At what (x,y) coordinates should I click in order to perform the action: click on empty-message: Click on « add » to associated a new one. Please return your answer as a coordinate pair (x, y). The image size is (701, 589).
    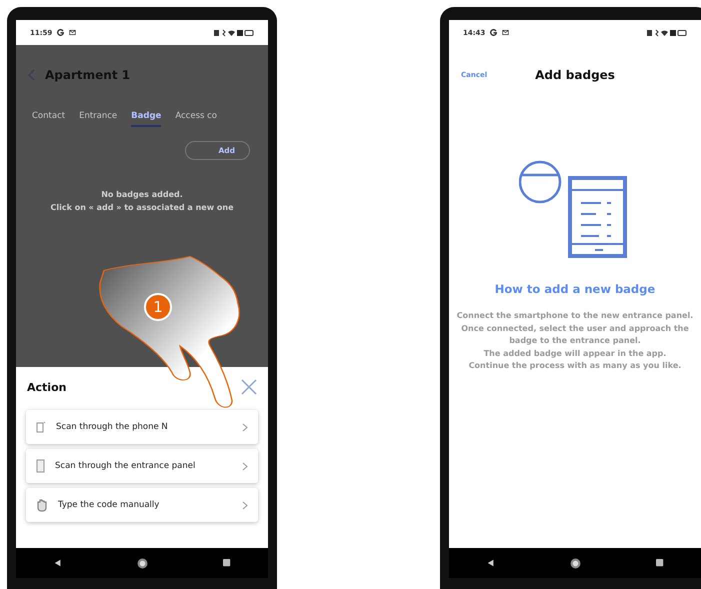
    Looking at the image, I should click on (142, 208).